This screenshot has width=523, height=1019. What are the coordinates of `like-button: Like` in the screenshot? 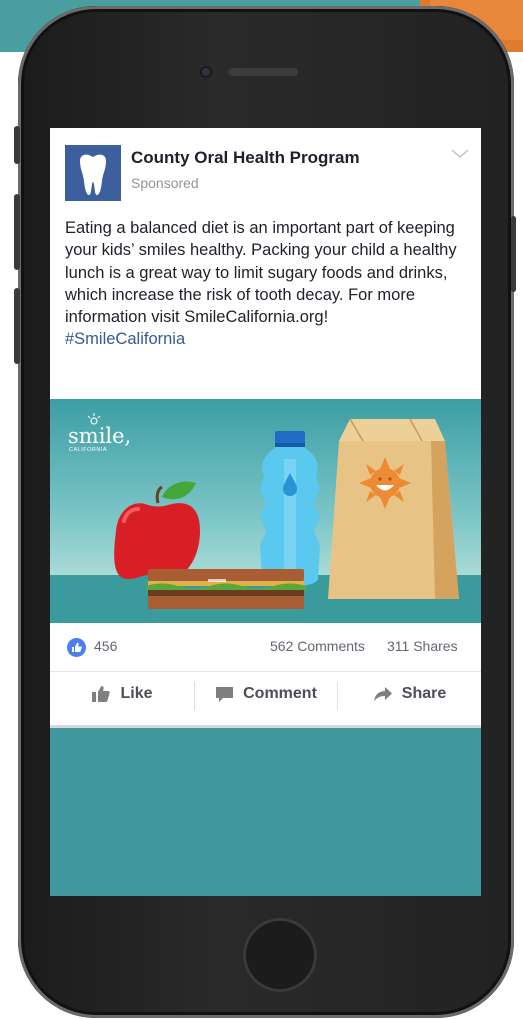 It's located at (122, 694).